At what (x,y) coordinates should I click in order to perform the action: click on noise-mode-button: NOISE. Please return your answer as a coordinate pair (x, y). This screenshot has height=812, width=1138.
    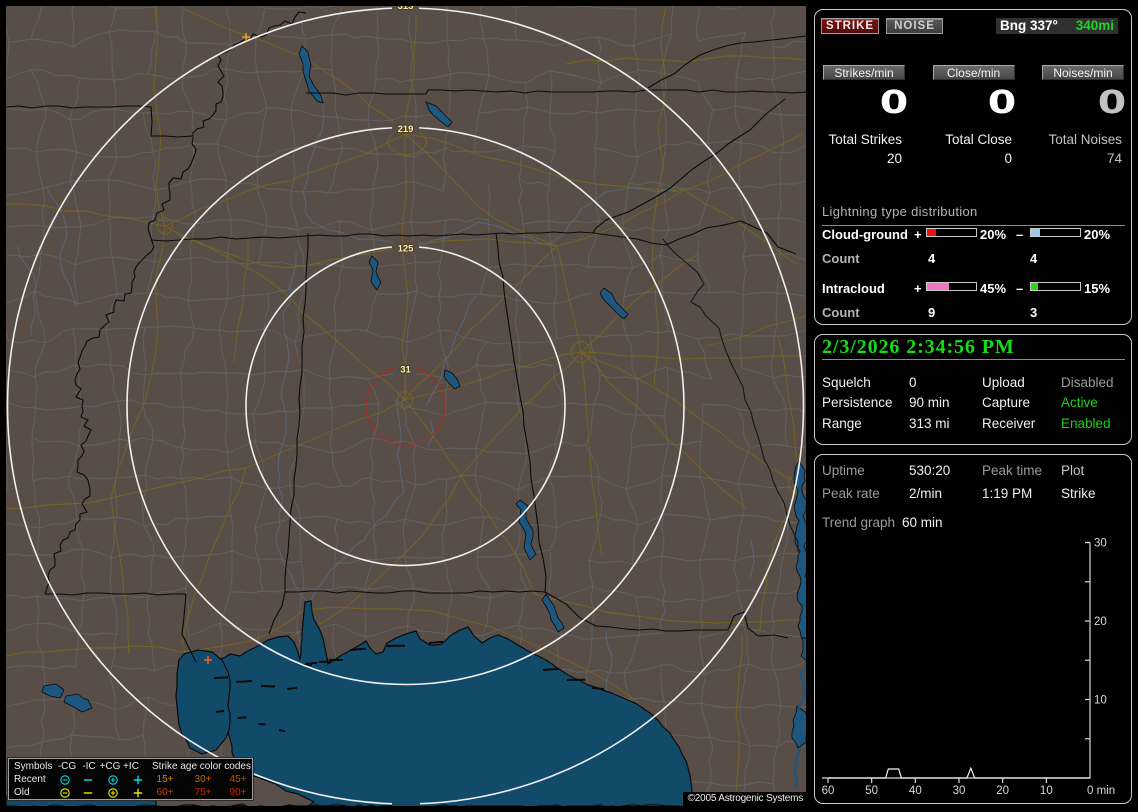
    Looking at the image, I should click on (914, 26).